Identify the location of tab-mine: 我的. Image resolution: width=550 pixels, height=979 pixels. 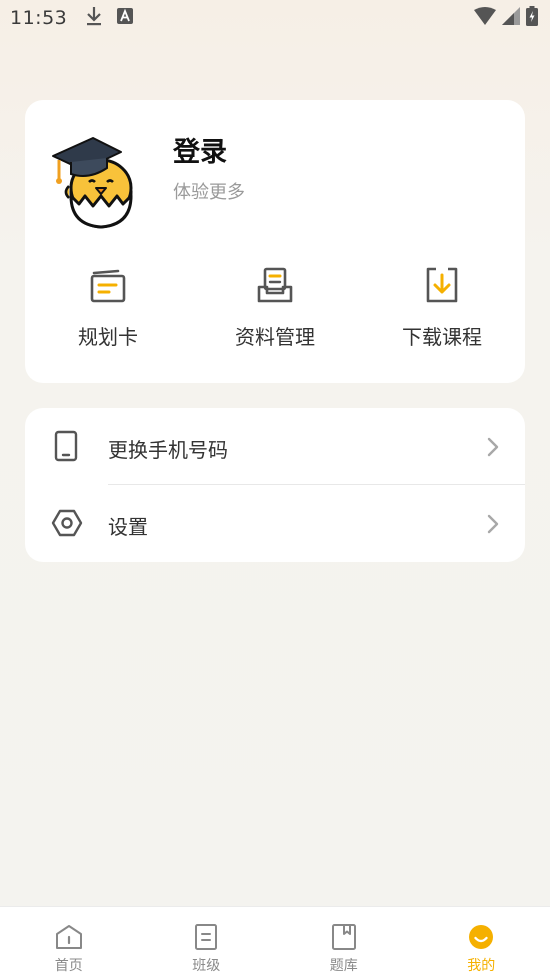
(481, 943).